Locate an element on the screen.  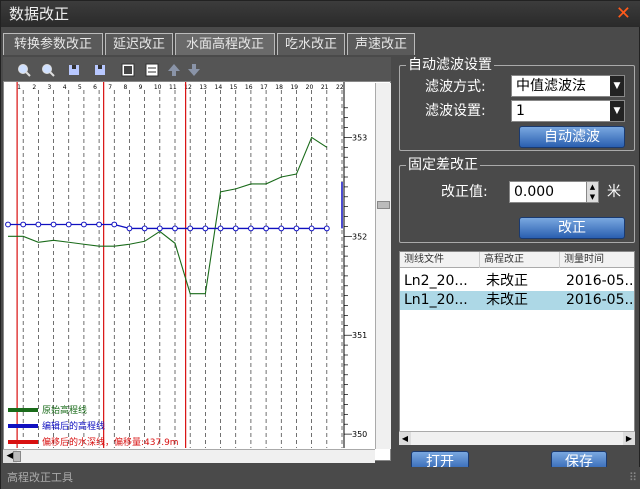
y-tick-label: 350 is located at coordinates (359, 434).